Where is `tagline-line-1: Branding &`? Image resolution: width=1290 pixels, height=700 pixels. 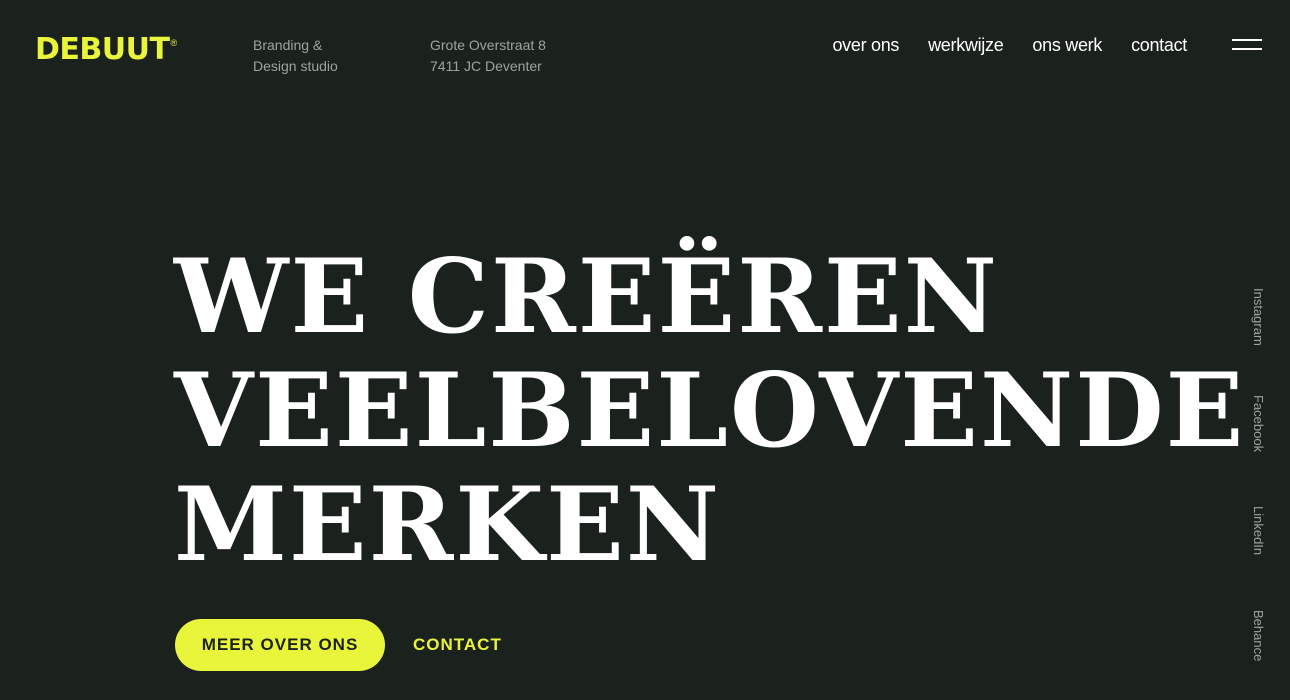
tagline-line-1: Branding & is located at coordinates (288, 45).